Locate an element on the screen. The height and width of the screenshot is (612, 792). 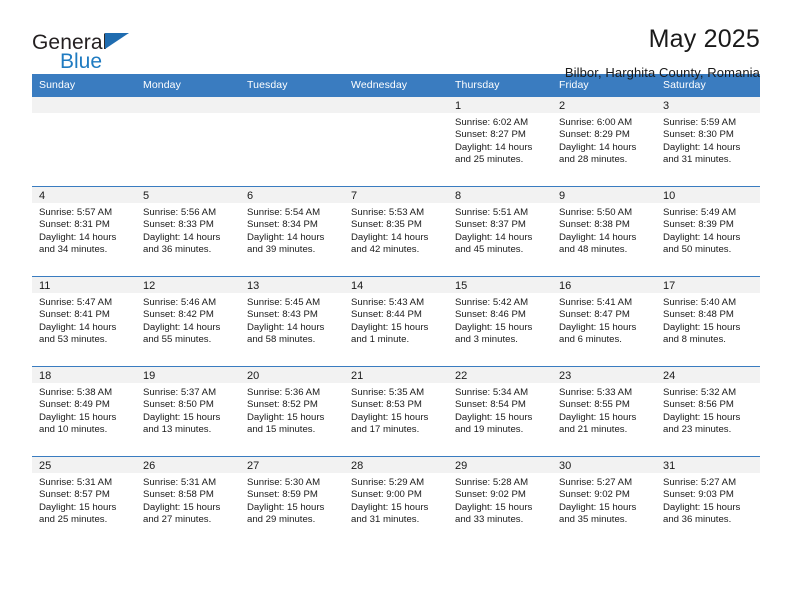
sunset-text: Sunset: 8:30 PM is located at coordinates (698, 135).